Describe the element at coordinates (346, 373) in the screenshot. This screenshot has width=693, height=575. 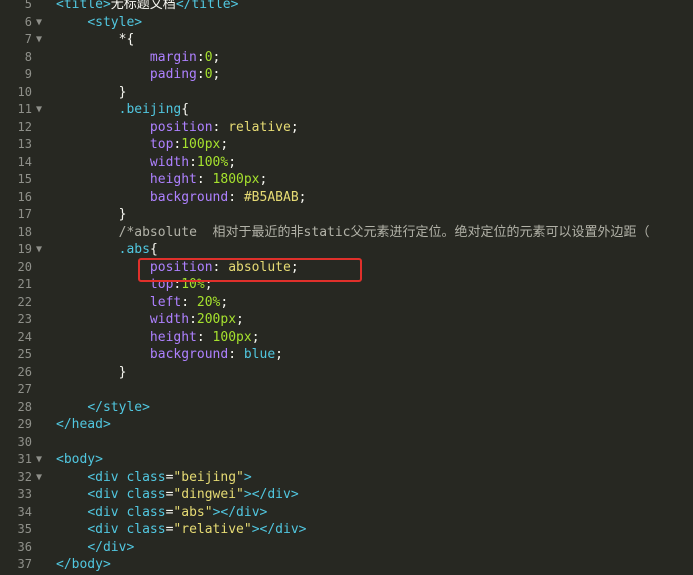
I see `code-line: 26 }` at that location.